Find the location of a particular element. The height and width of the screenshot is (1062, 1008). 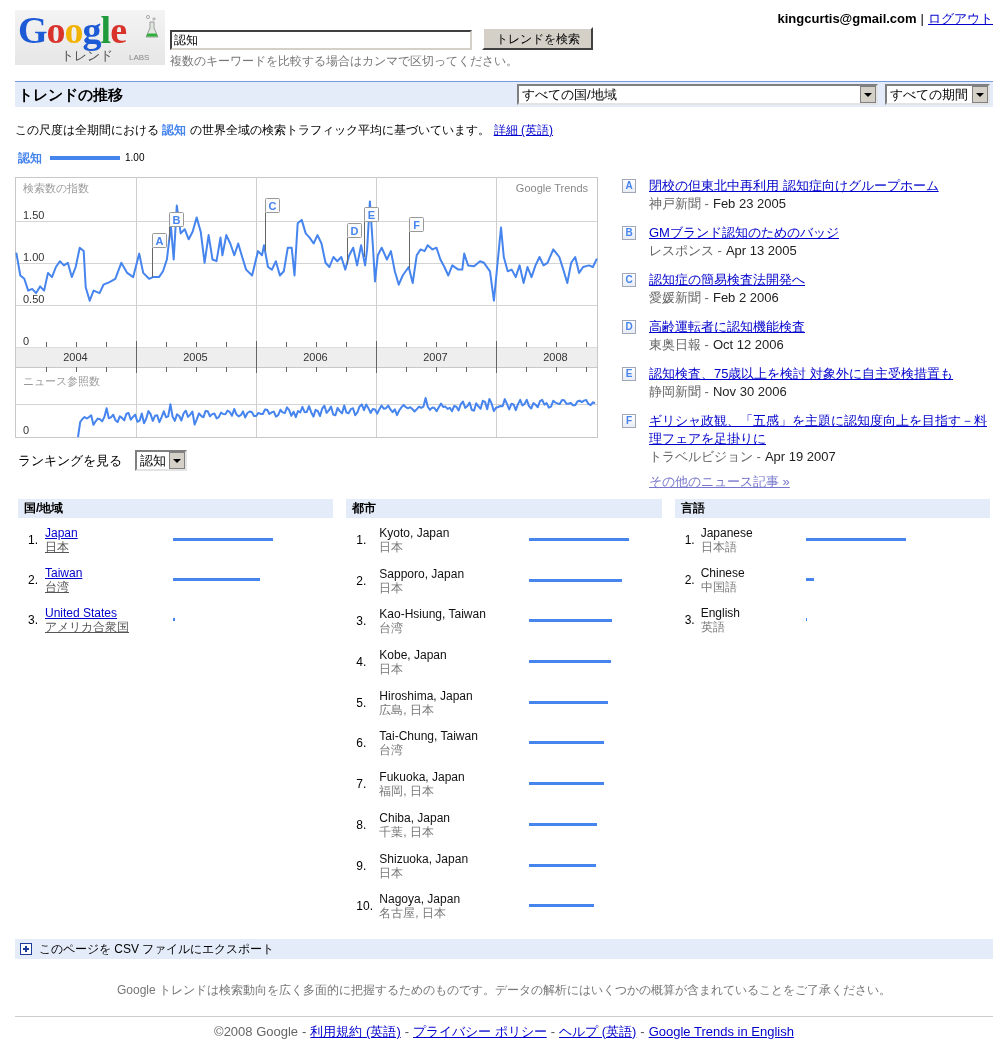

news-date: Feb 23 2005 is located at coordinates (749, 204).